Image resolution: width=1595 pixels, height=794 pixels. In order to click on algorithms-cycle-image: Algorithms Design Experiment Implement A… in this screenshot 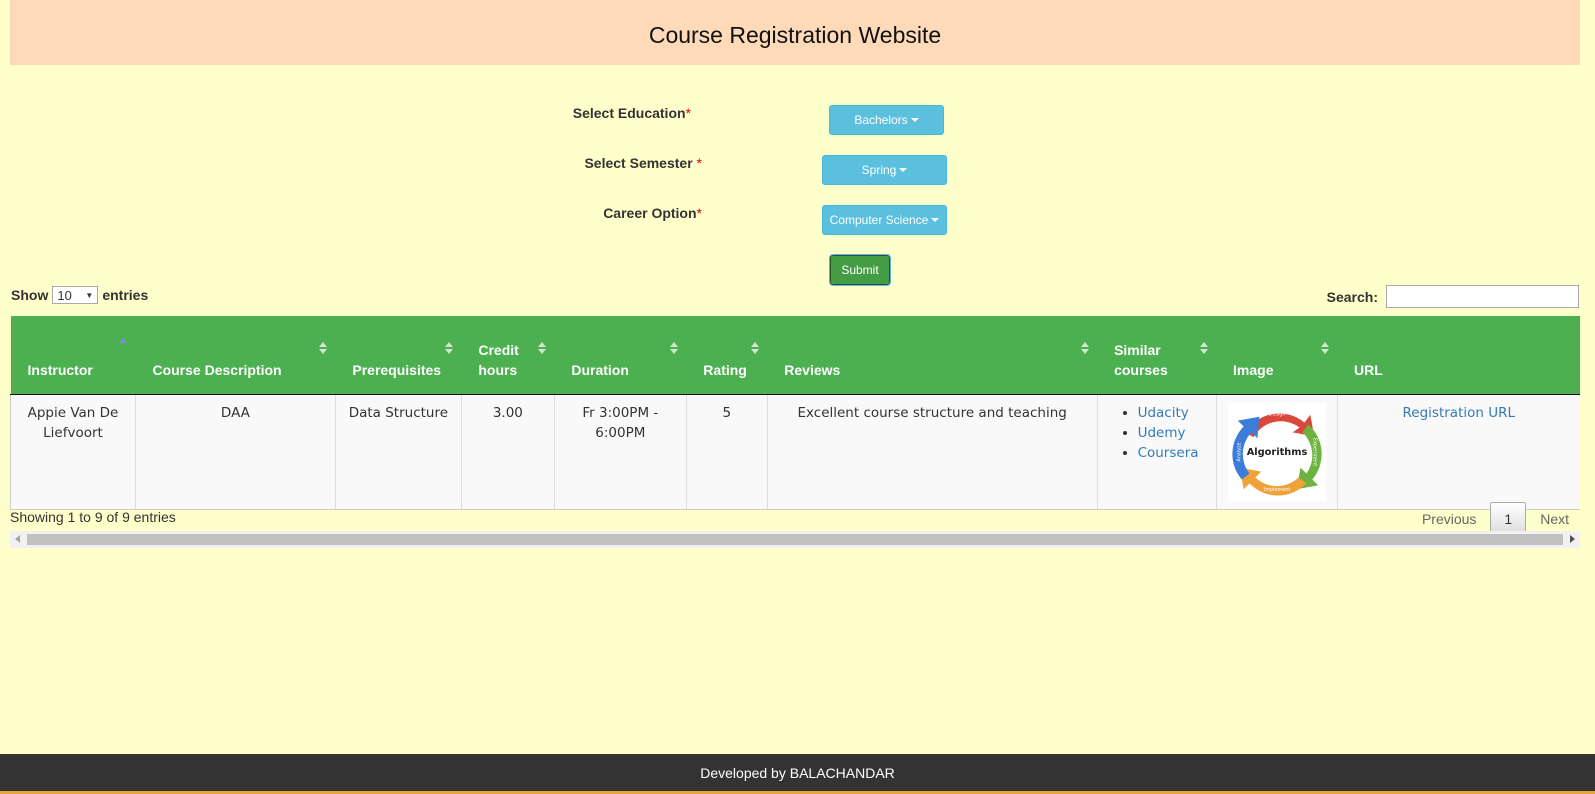, I will do `click(1276, 452)`.